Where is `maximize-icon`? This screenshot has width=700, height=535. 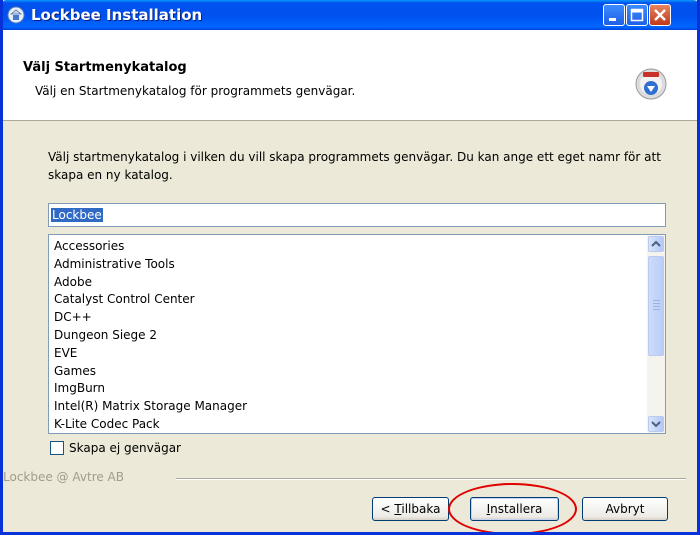
maximize-icon is located at coordinates (637, 15).